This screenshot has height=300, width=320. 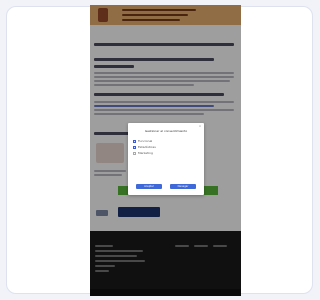 What do you see at coordinates (145, 141) in the screenshot?
I see `option-label: Funcional` at bounding box center [145, 141].